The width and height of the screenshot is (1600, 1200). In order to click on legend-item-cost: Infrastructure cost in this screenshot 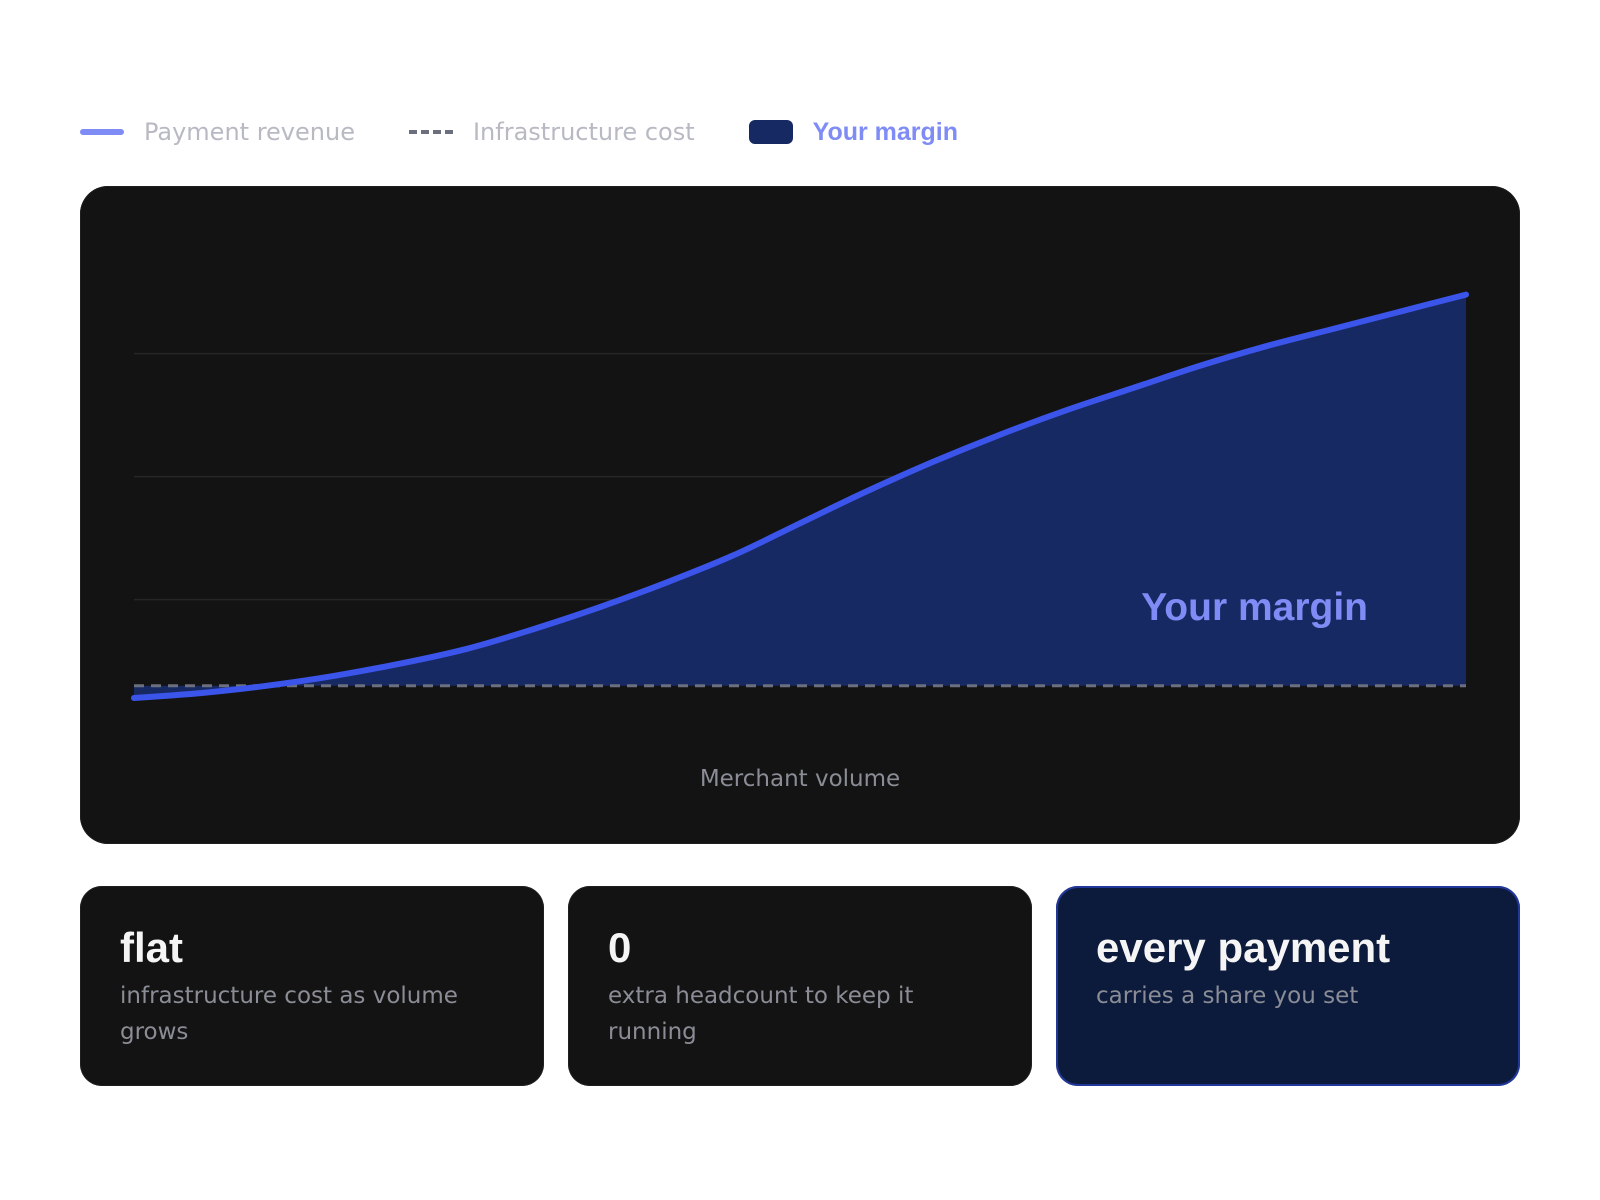, I will do `click(551, 132)`.